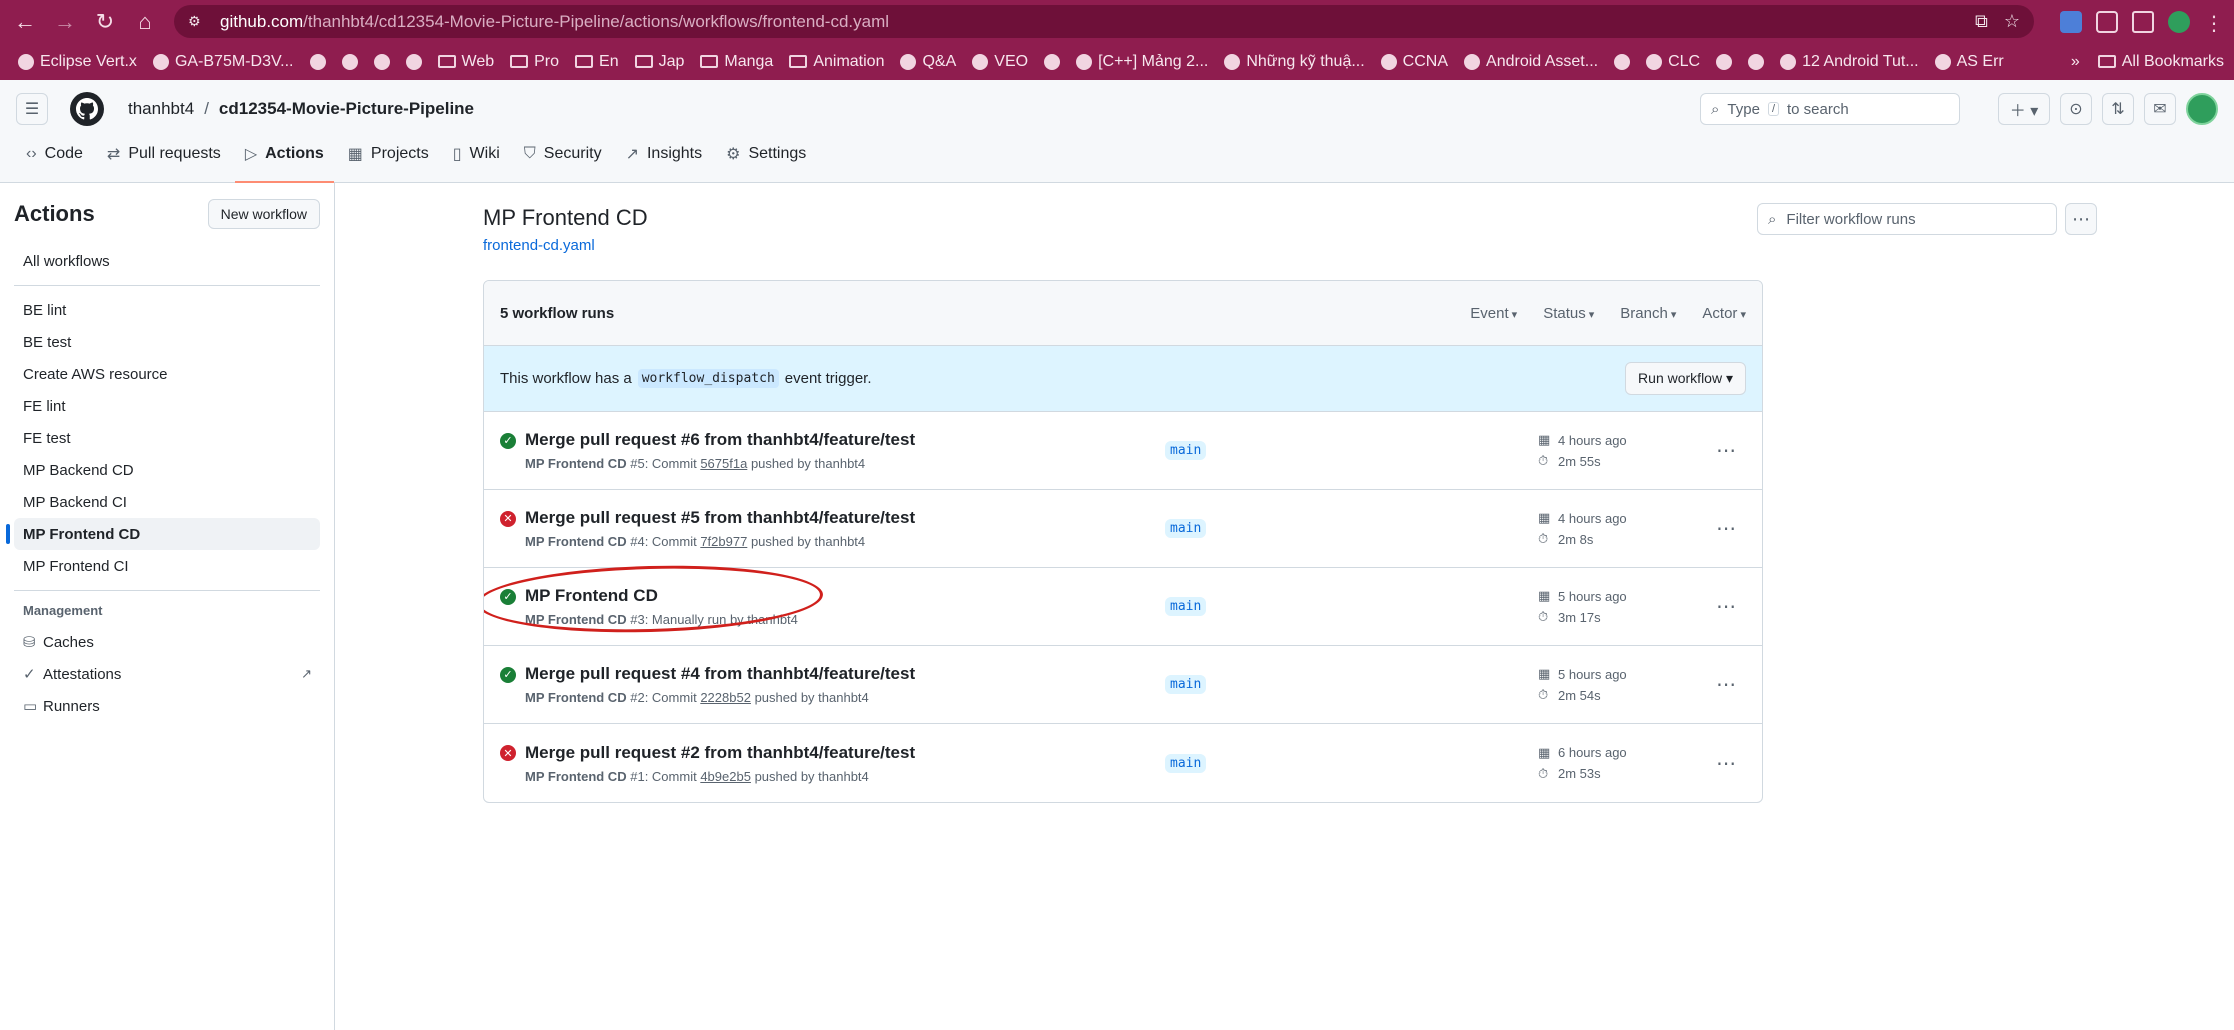  I want to click on issues-icon: ⊙, so click(2076, 109).